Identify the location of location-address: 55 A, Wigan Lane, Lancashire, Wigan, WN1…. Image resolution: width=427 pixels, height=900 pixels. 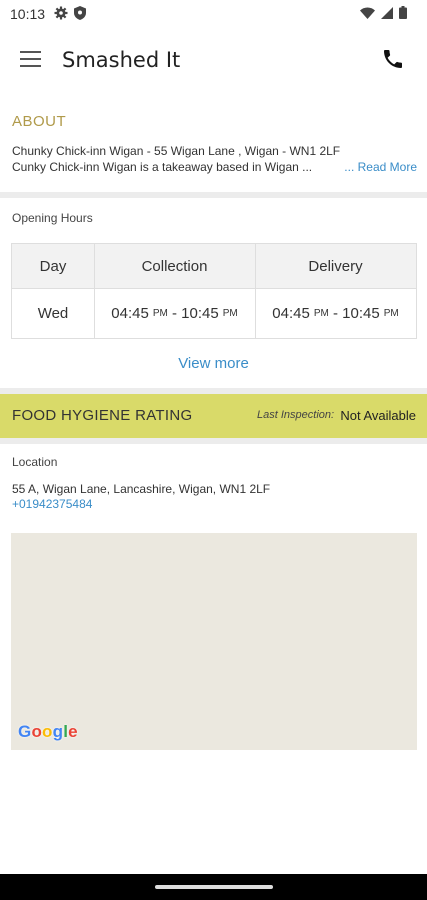
(141, 489).